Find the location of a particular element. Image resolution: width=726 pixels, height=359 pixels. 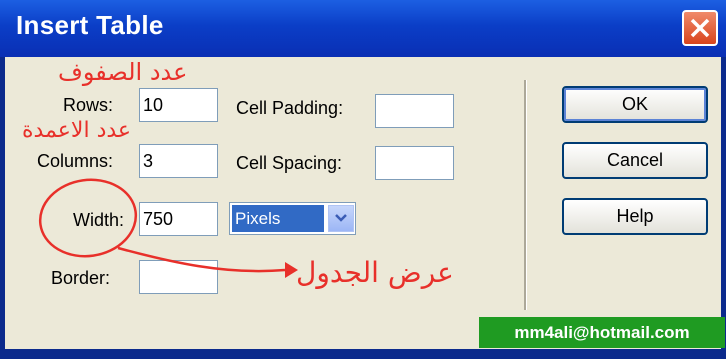

arrow-head is located at coordinates (291, 270).